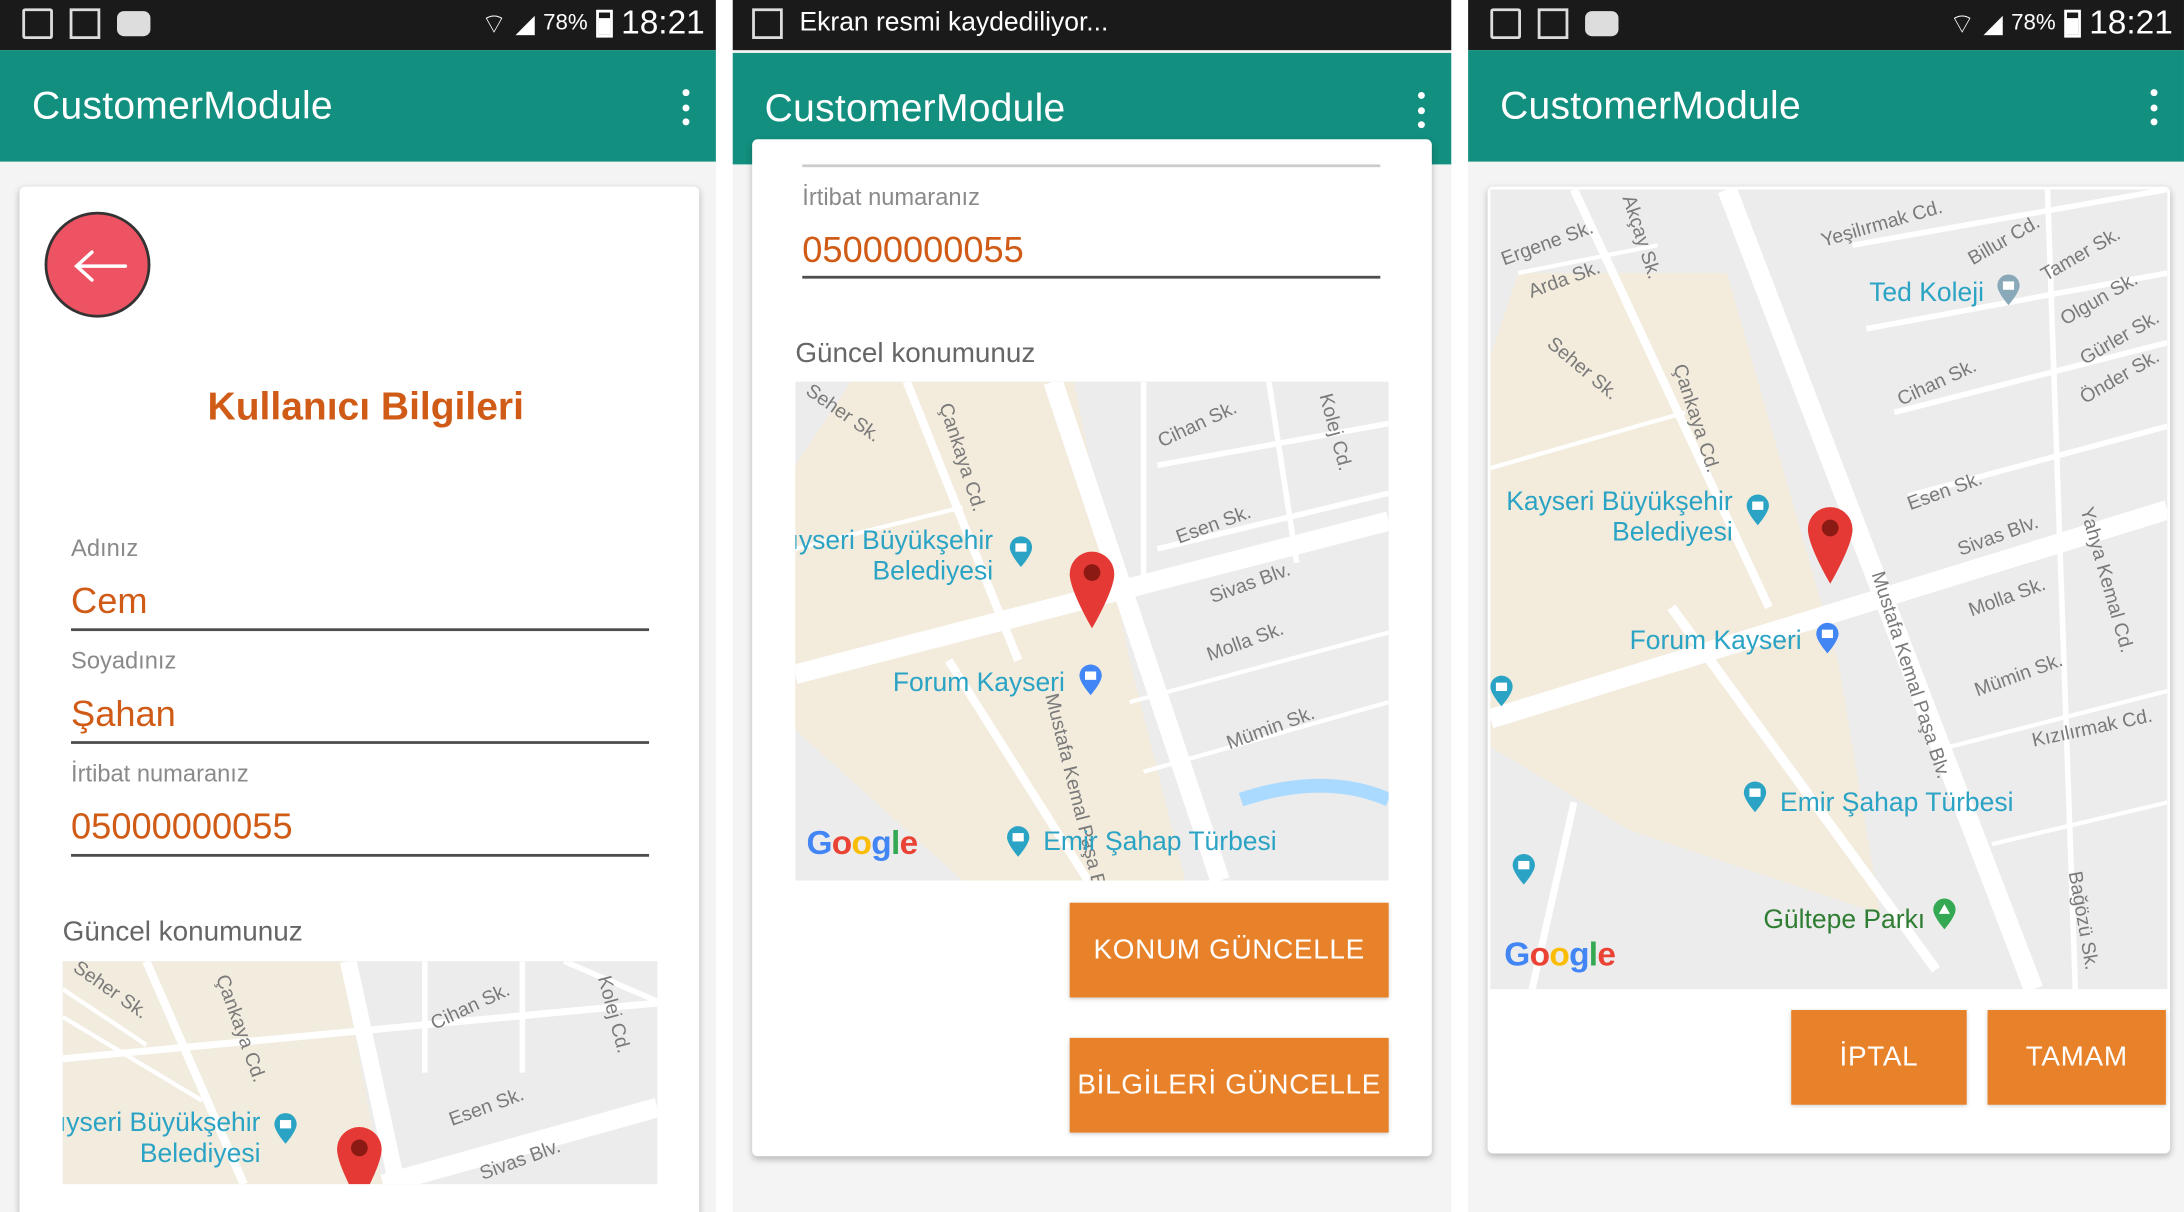 The width and height of the screenshot is (2184, 1212). Describe the element at coordinates (1229, 950) in the screenshot. I see `update-location-button: KONUM GÜNCELLE` at that location.